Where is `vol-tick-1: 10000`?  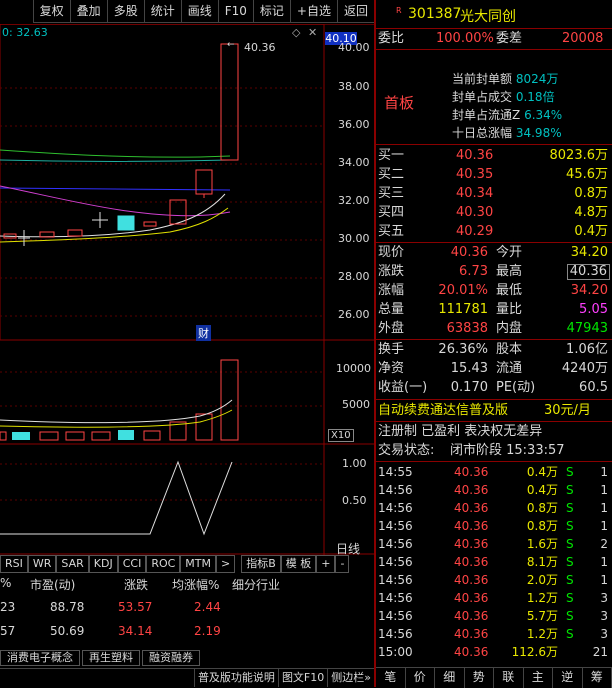 vol-tick-1: 10000 is located at coordinates (353, 368).